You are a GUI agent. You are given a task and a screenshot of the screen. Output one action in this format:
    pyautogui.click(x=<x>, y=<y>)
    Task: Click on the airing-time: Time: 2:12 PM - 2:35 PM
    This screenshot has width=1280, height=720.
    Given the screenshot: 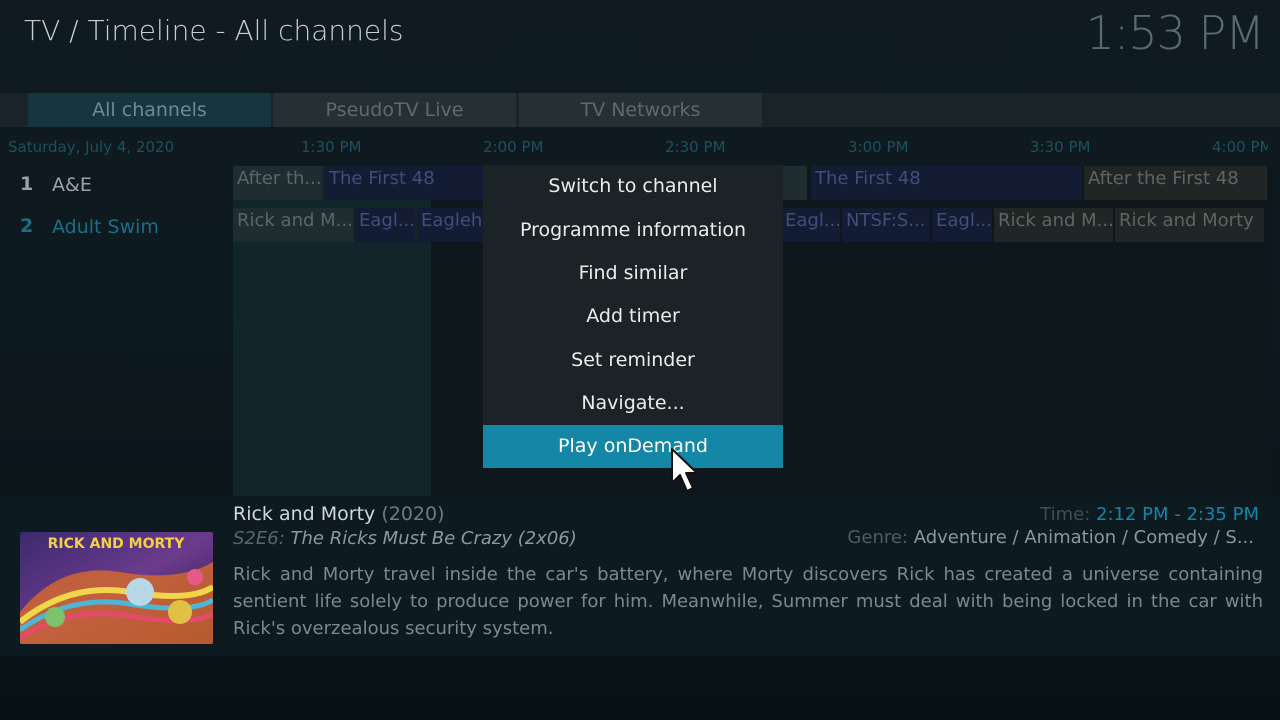 What is the action you would take?
    pyautogui.click(x=1149, y=514)
    